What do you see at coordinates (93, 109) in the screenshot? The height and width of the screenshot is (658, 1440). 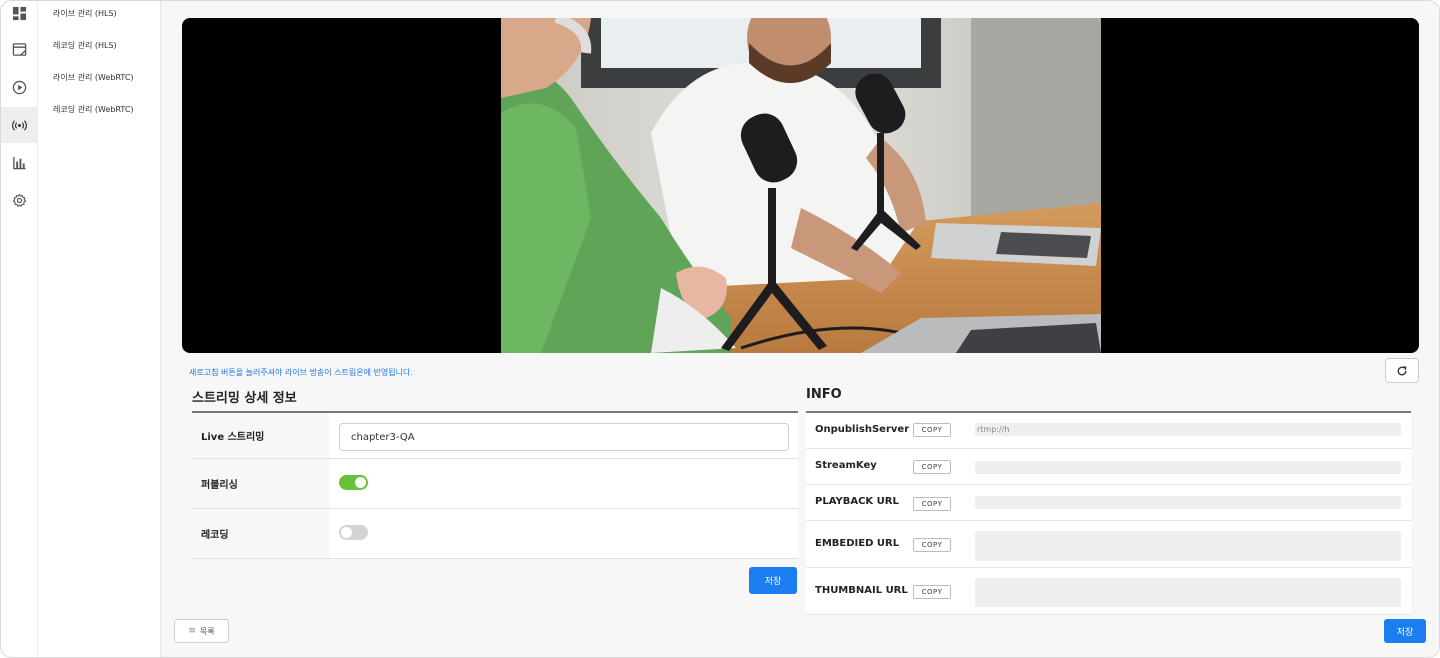 I see `submenu-item-recording-webrtc: 레코딩 관리 (WebRTC)` at bounding box center [93, 109].